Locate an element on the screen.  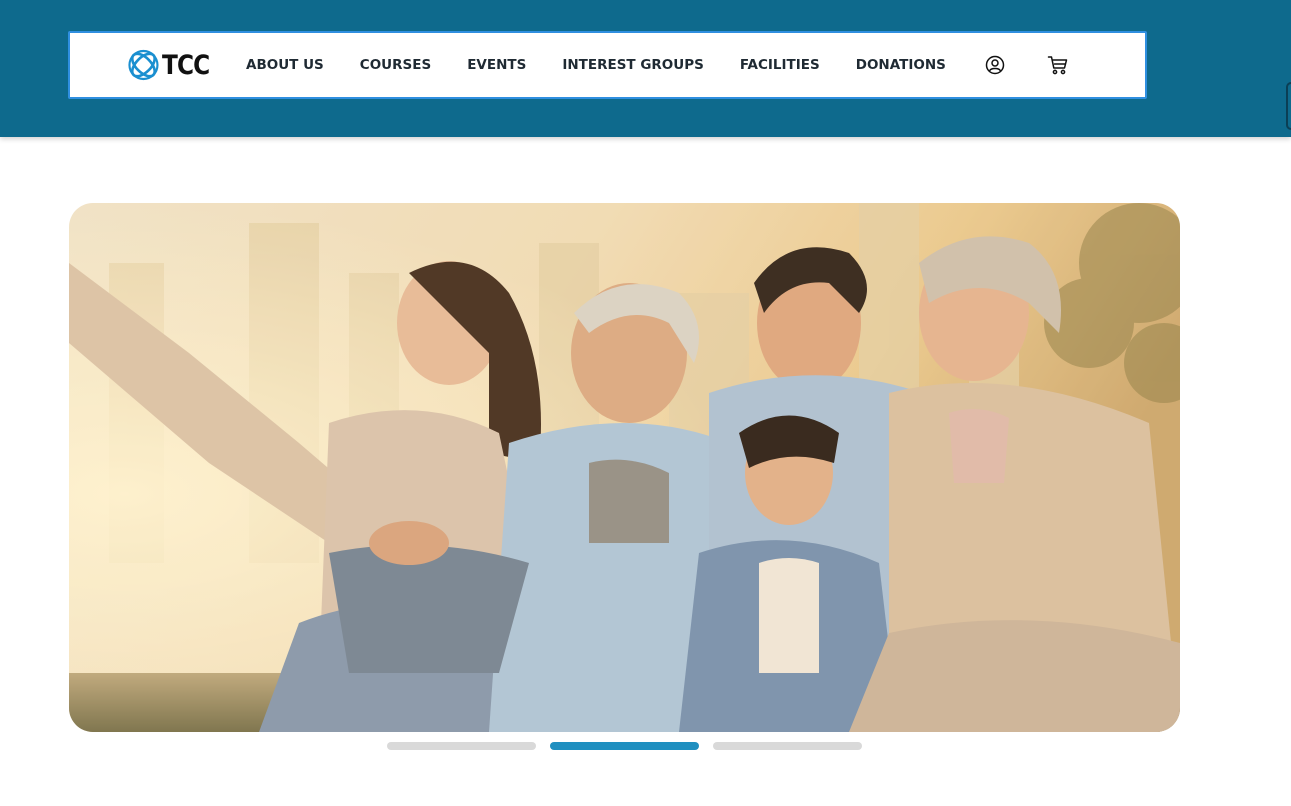
nav-link-about-us: ABOUT US is located at coordinates (285, 65).